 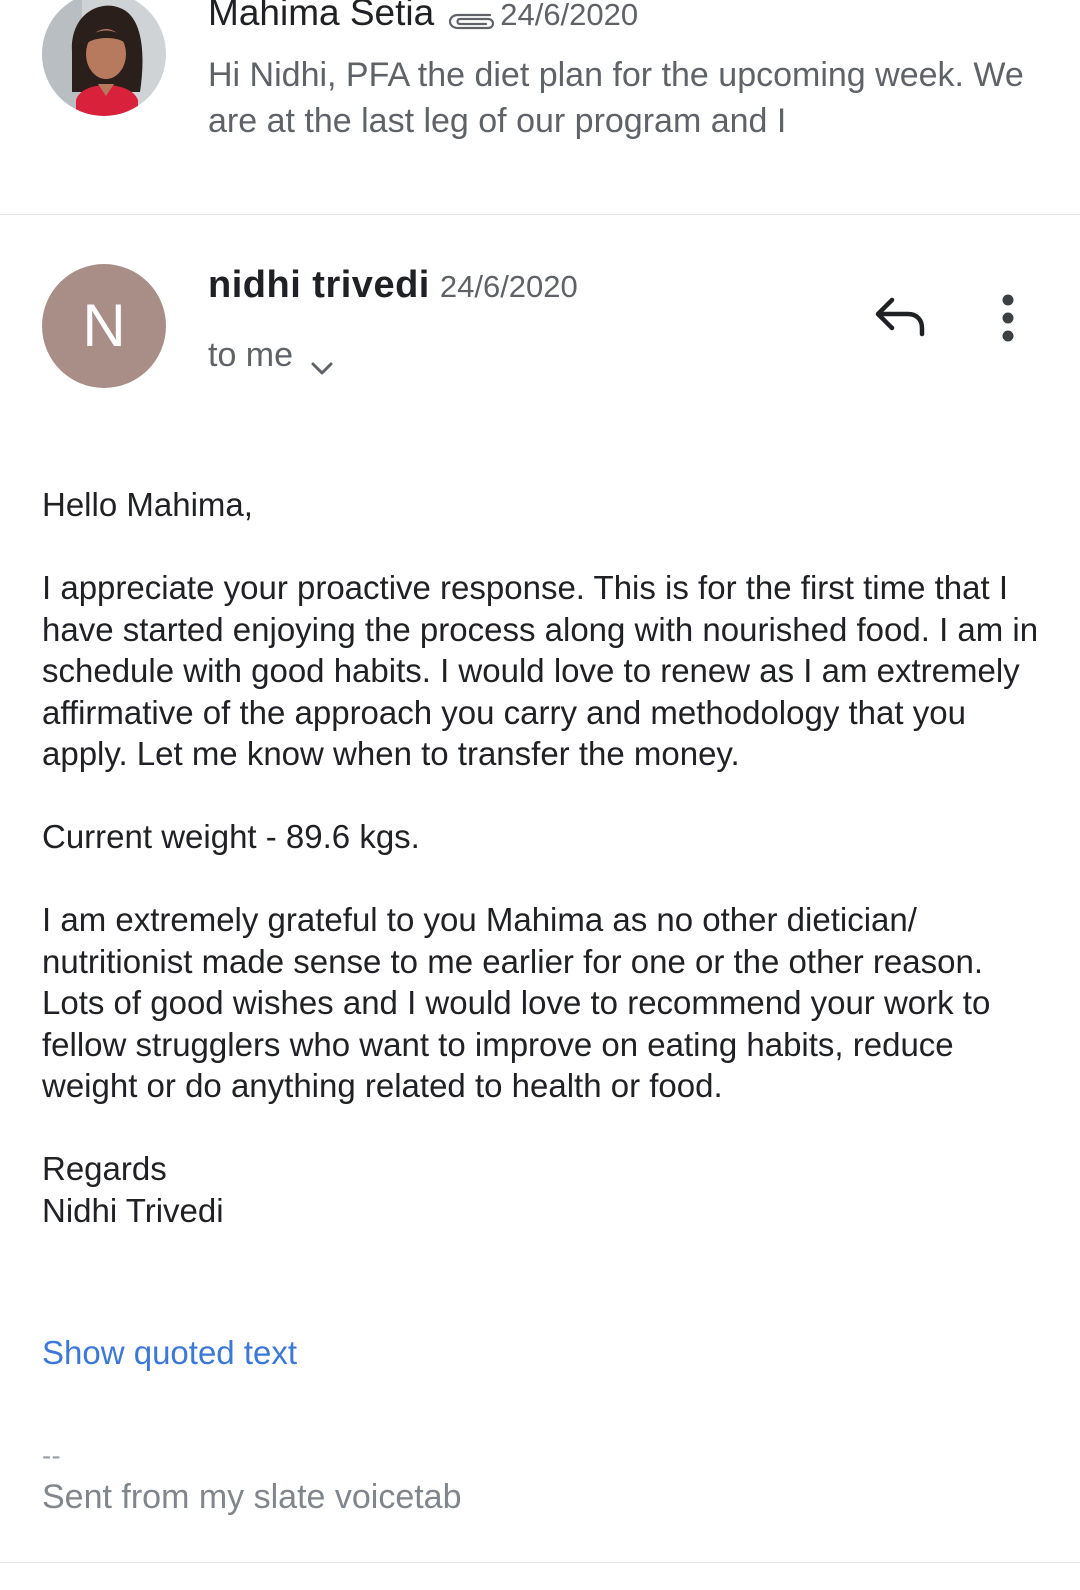 I want to click on sender-avatar: N, so click(x=104, y=326).